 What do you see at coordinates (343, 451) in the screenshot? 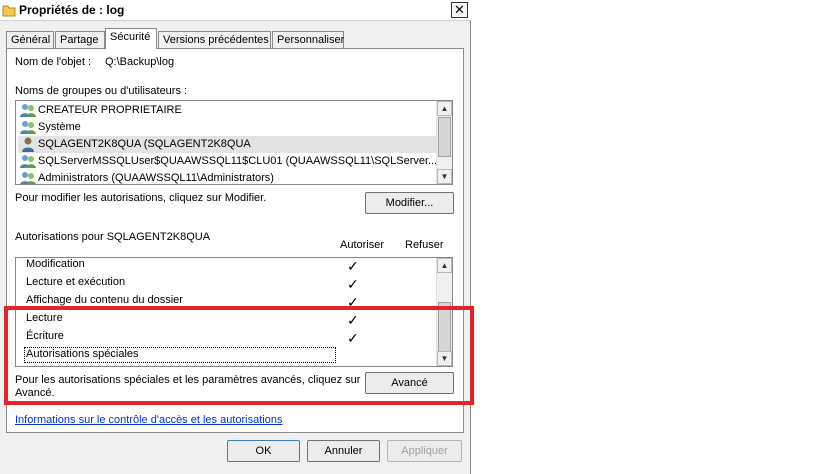
I see `cancel-button: Annuler` at bounding box center [343, 451].